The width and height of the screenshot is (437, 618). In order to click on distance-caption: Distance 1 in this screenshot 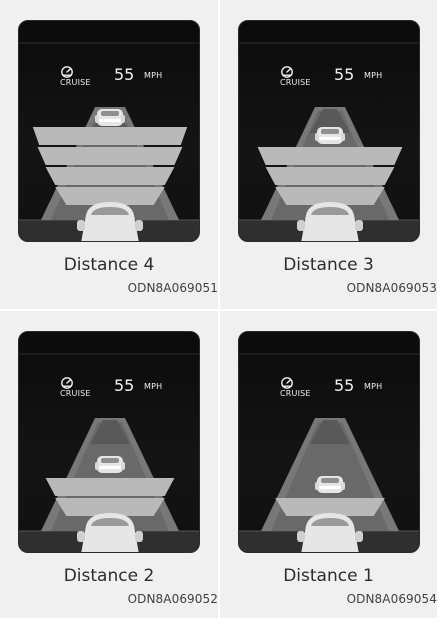, I will do `click(328, 576)`.